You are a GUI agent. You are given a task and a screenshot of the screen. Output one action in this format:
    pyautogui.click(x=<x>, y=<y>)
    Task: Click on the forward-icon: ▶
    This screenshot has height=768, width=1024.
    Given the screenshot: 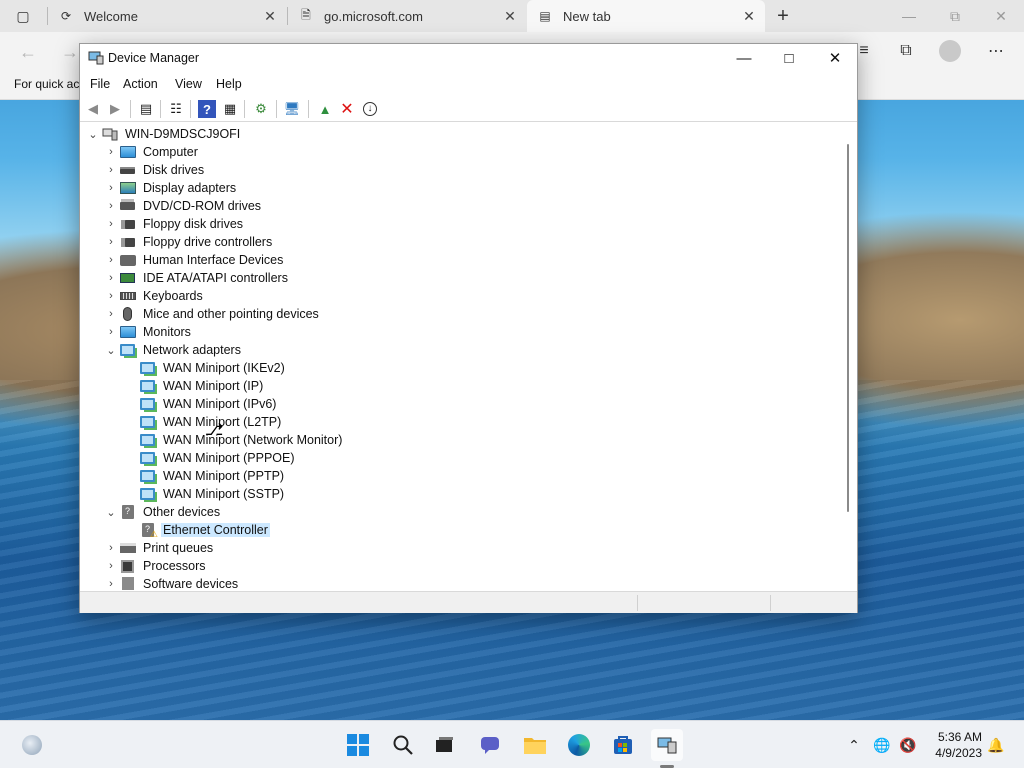 What is the action you would take?
    pyautogui.click(x=115, y=109)
    